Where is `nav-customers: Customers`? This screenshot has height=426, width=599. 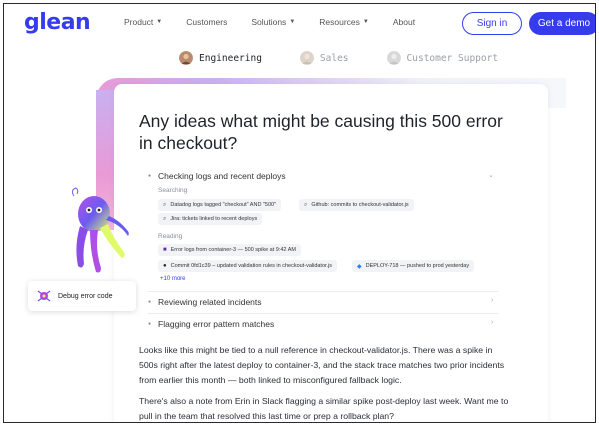
nav-customers: Customers is located at coordinates (206, 22).